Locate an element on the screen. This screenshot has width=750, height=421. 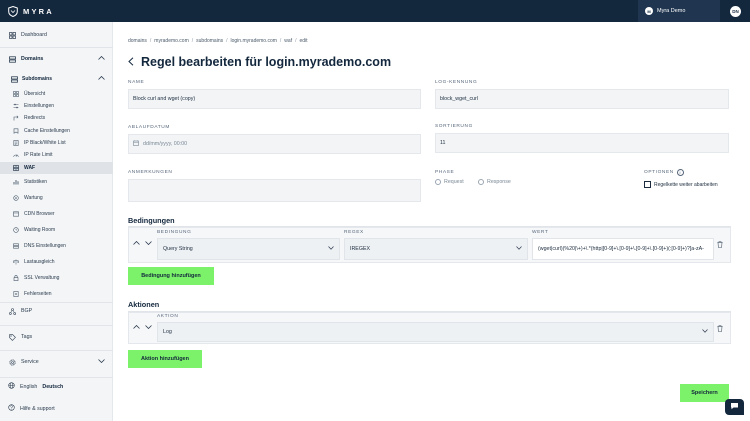
sidebar-item-dashboard: Dashboard is located at coordinates (56, 35).